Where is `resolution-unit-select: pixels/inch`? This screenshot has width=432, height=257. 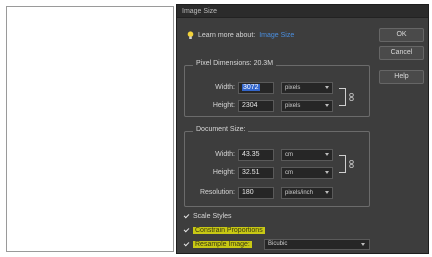
resolution-unit-select: pixels/inch is located at coordinates (307, 193).